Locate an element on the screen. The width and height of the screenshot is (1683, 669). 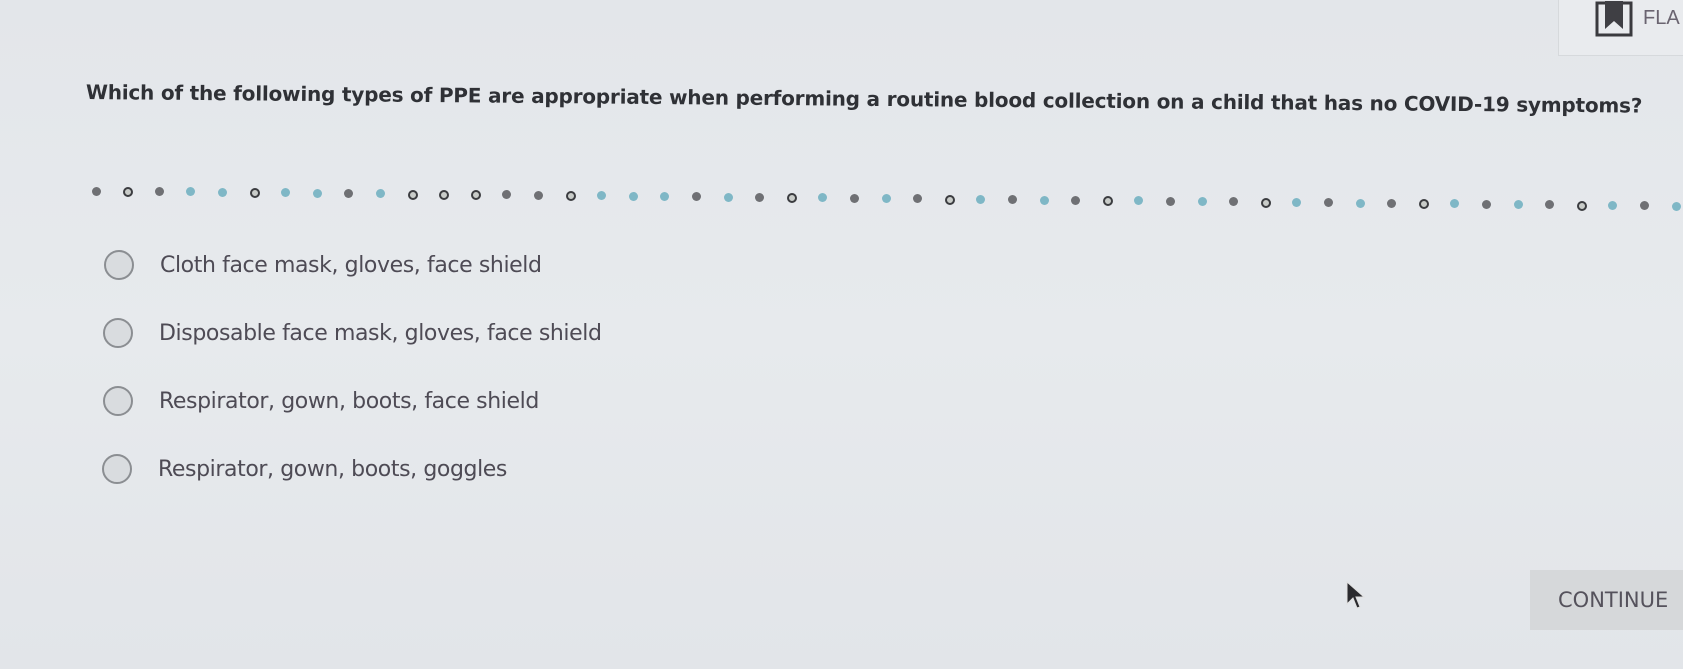
answer-option-label: Cloth face mask, gloves, face shield is located at coordinates (351, 265).